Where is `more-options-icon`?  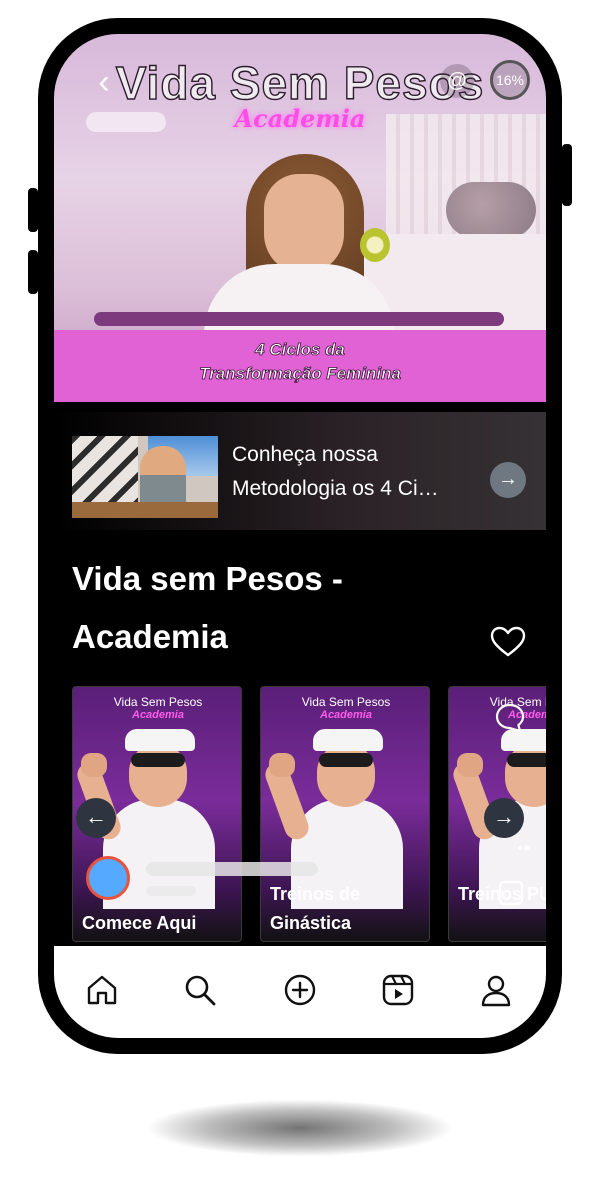
more-options-icon is located at coordinates (526, 848).